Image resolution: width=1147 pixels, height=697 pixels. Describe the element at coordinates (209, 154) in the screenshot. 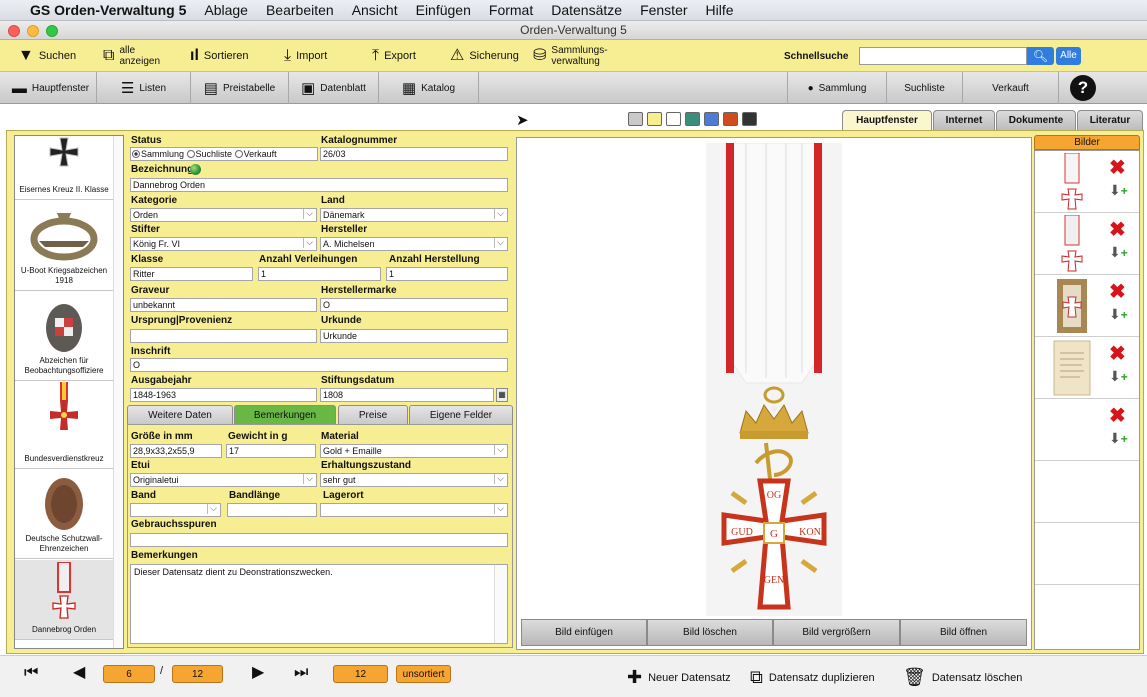

I see `status-radio-searchlist: Suchliste` at that location.